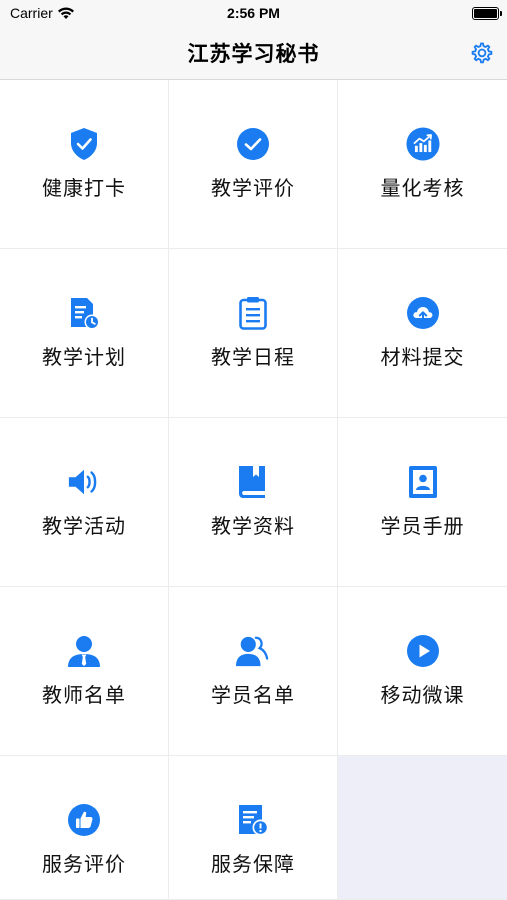 The height and width of the screenshot is (900, 507). What do you see at coordinates (84, 651) in the screenshot?
I see `teacher-icon` at bounding box center [84, 651].